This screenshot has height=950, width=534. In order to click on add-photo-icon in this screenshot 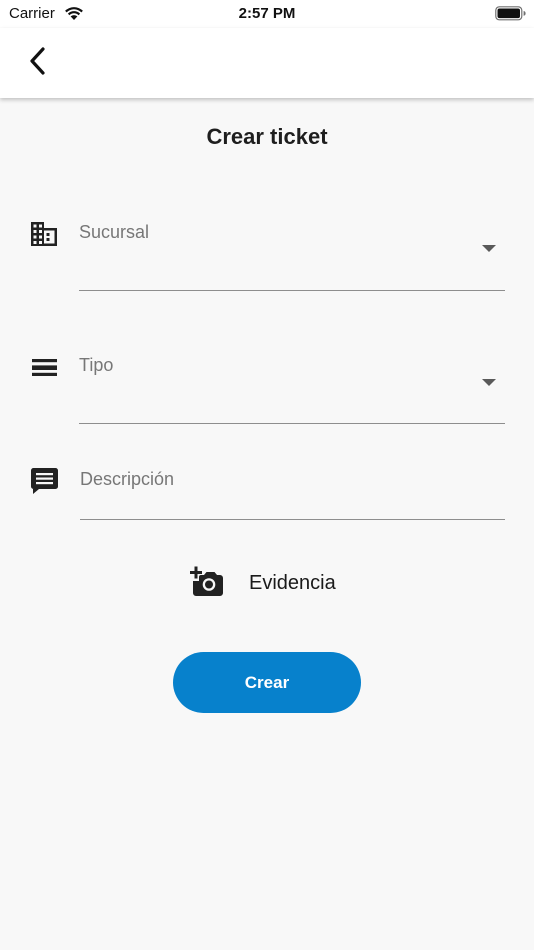, I will do `click(206, 583)`.